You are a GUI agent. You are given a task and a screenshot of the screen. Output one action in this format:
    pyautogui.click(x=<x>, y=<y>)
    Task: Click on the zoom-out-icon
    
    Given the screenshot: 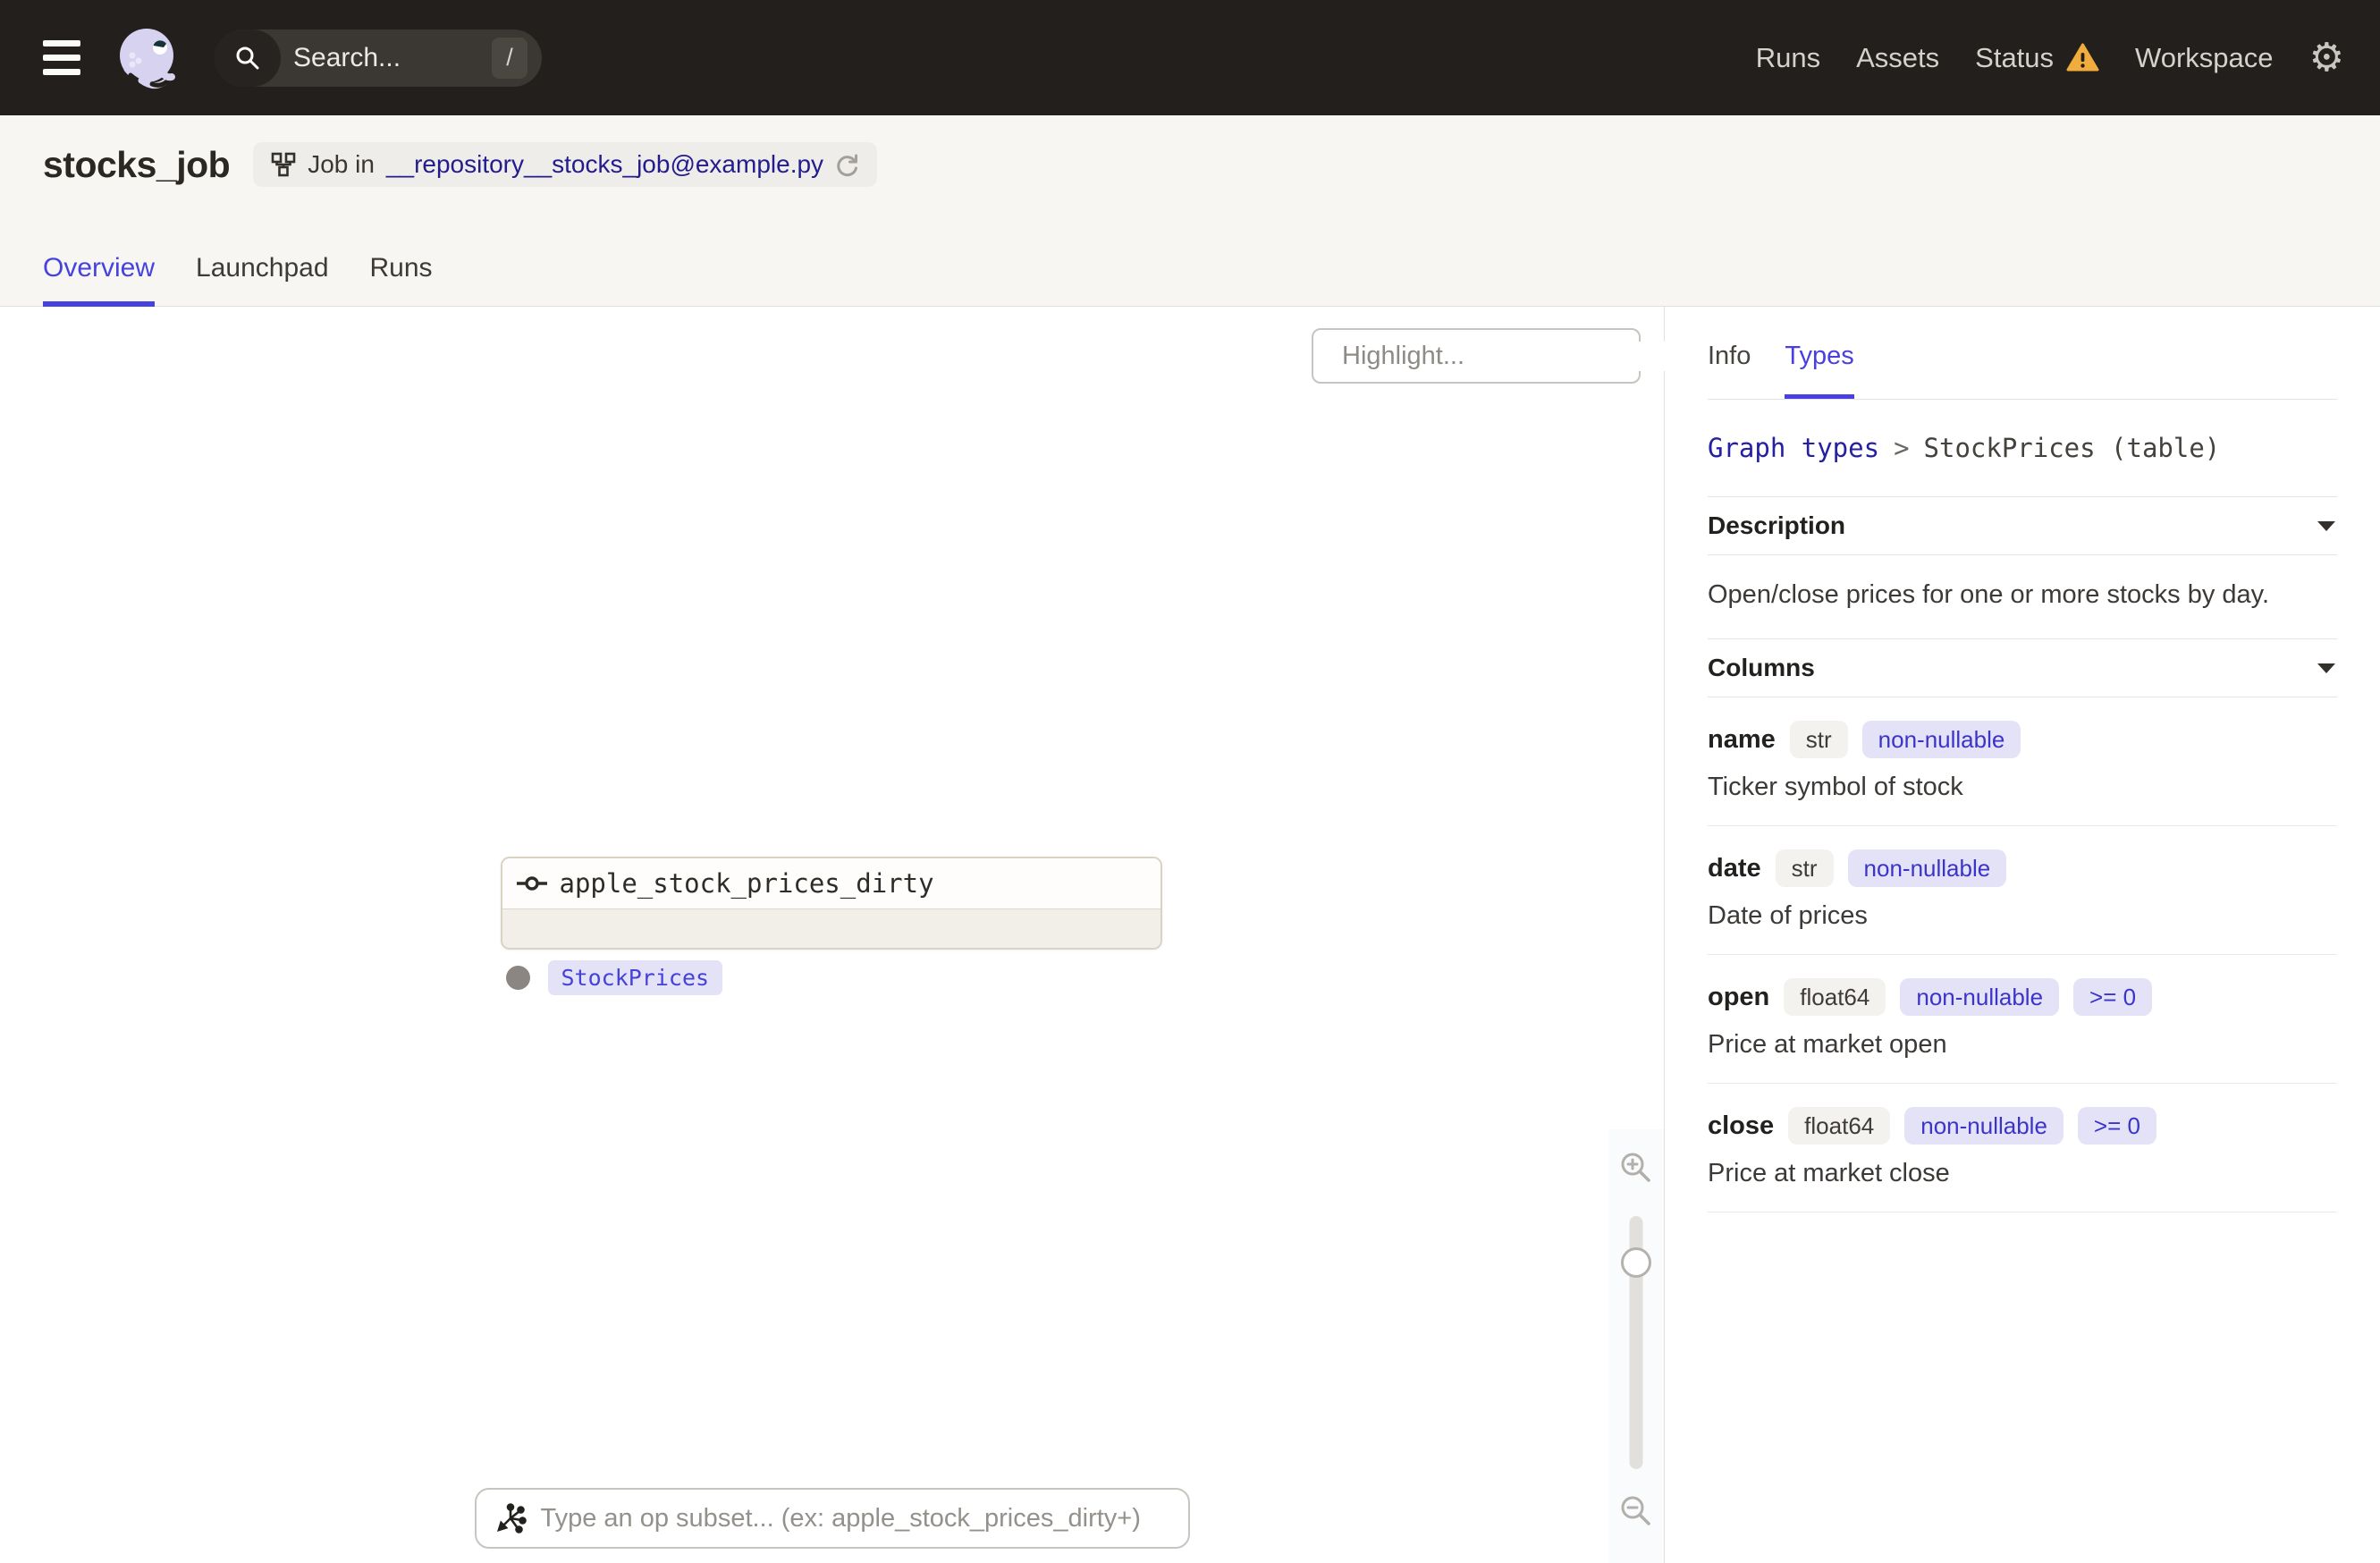 What is the action you would take?
    pyautogui.click(x=1636, y=1511)
    